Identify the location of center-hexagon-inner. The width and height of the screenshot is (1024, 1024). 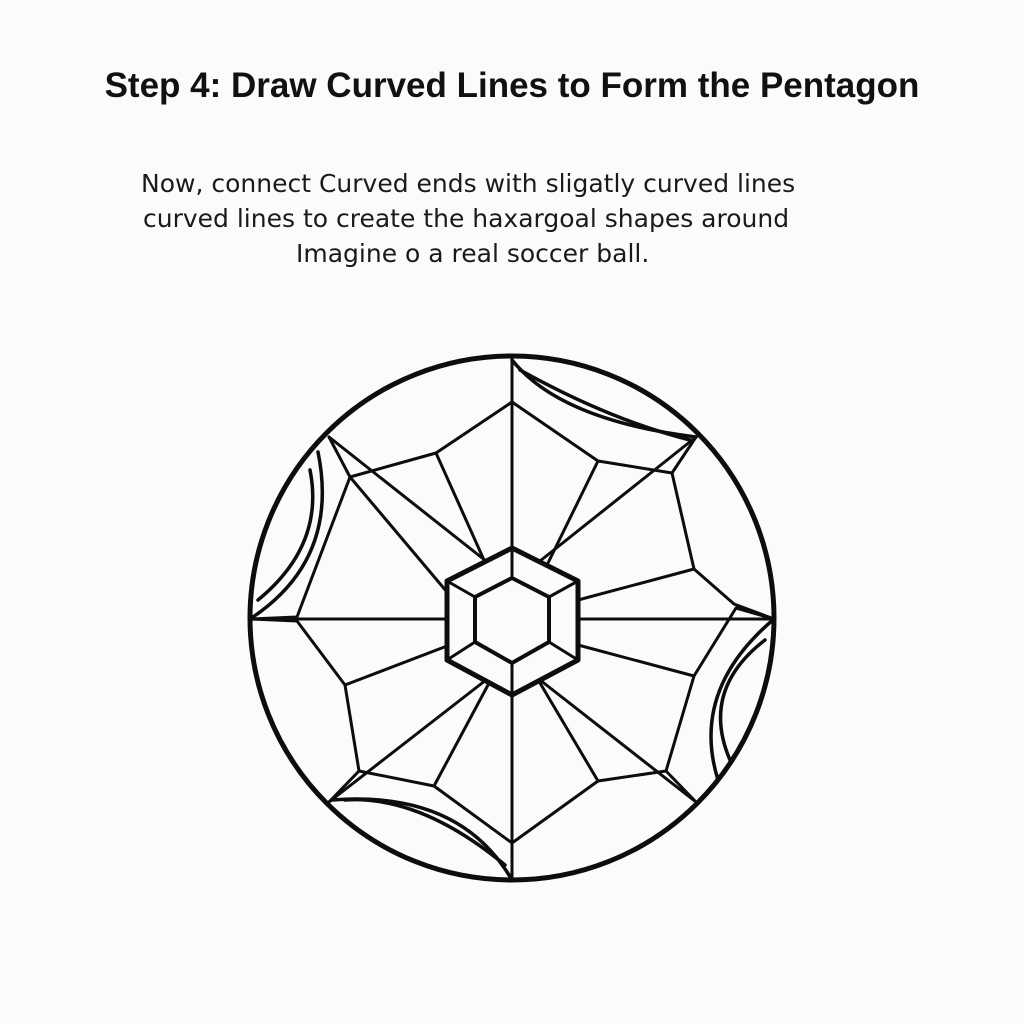
(512, 620).